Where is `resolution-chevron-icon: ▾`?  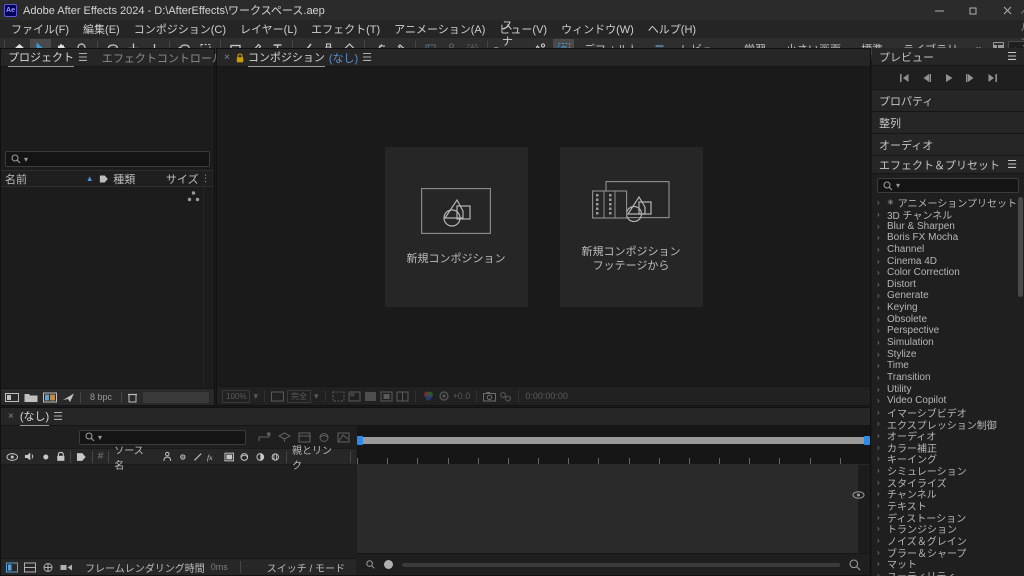 resolution-chevron-icon: ▾ is located at coordinates (316, 396).